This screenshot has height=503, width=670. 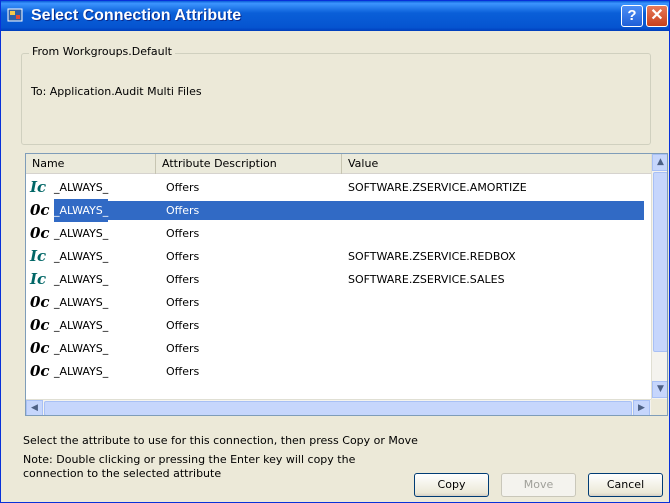 I want to click on help-icon: ?, so click(x=632, y=15).